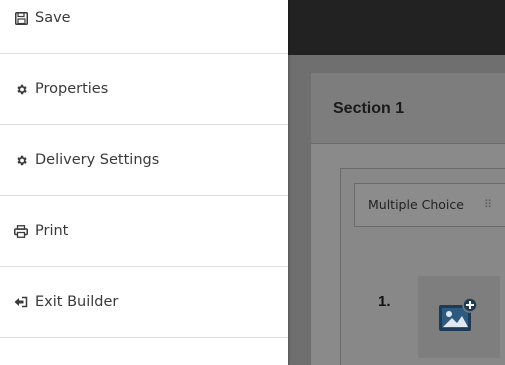 The height and width of the screenshot is (365, 505). Describe the element at coordinates (384, 301) in the screenshot. I see `question-number: 1.` at that location.